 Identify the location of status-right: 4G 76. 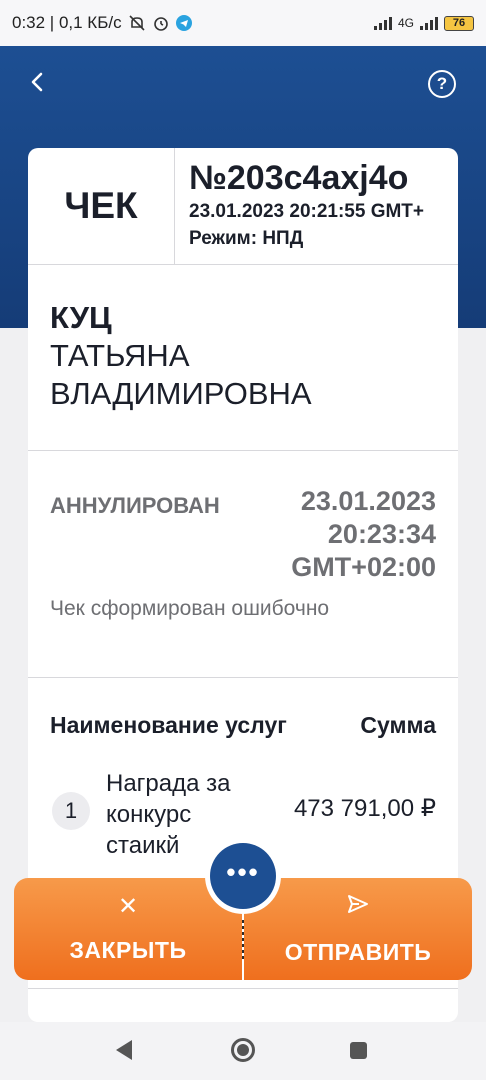
(423, 23).